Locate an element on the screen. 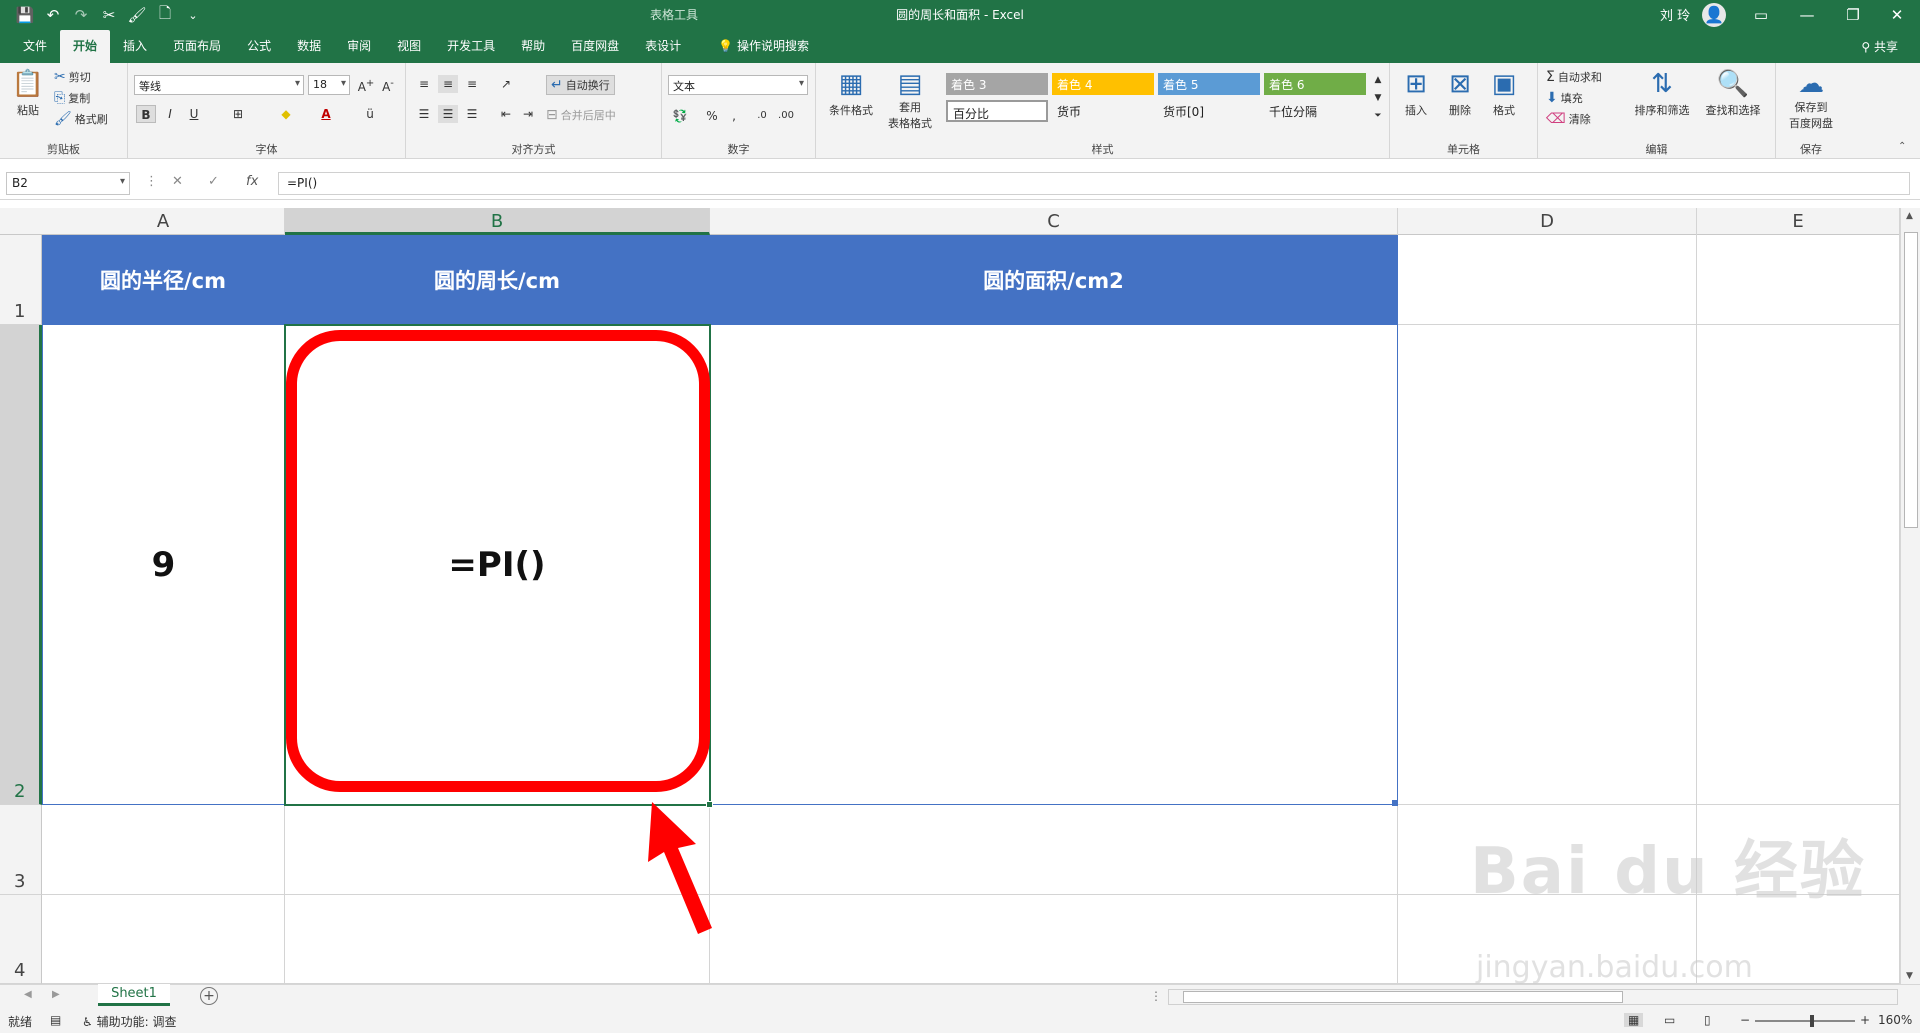 The image size is (1920, 1033). style-accent6: 着色 6 is located at coordinates (1315, 84).